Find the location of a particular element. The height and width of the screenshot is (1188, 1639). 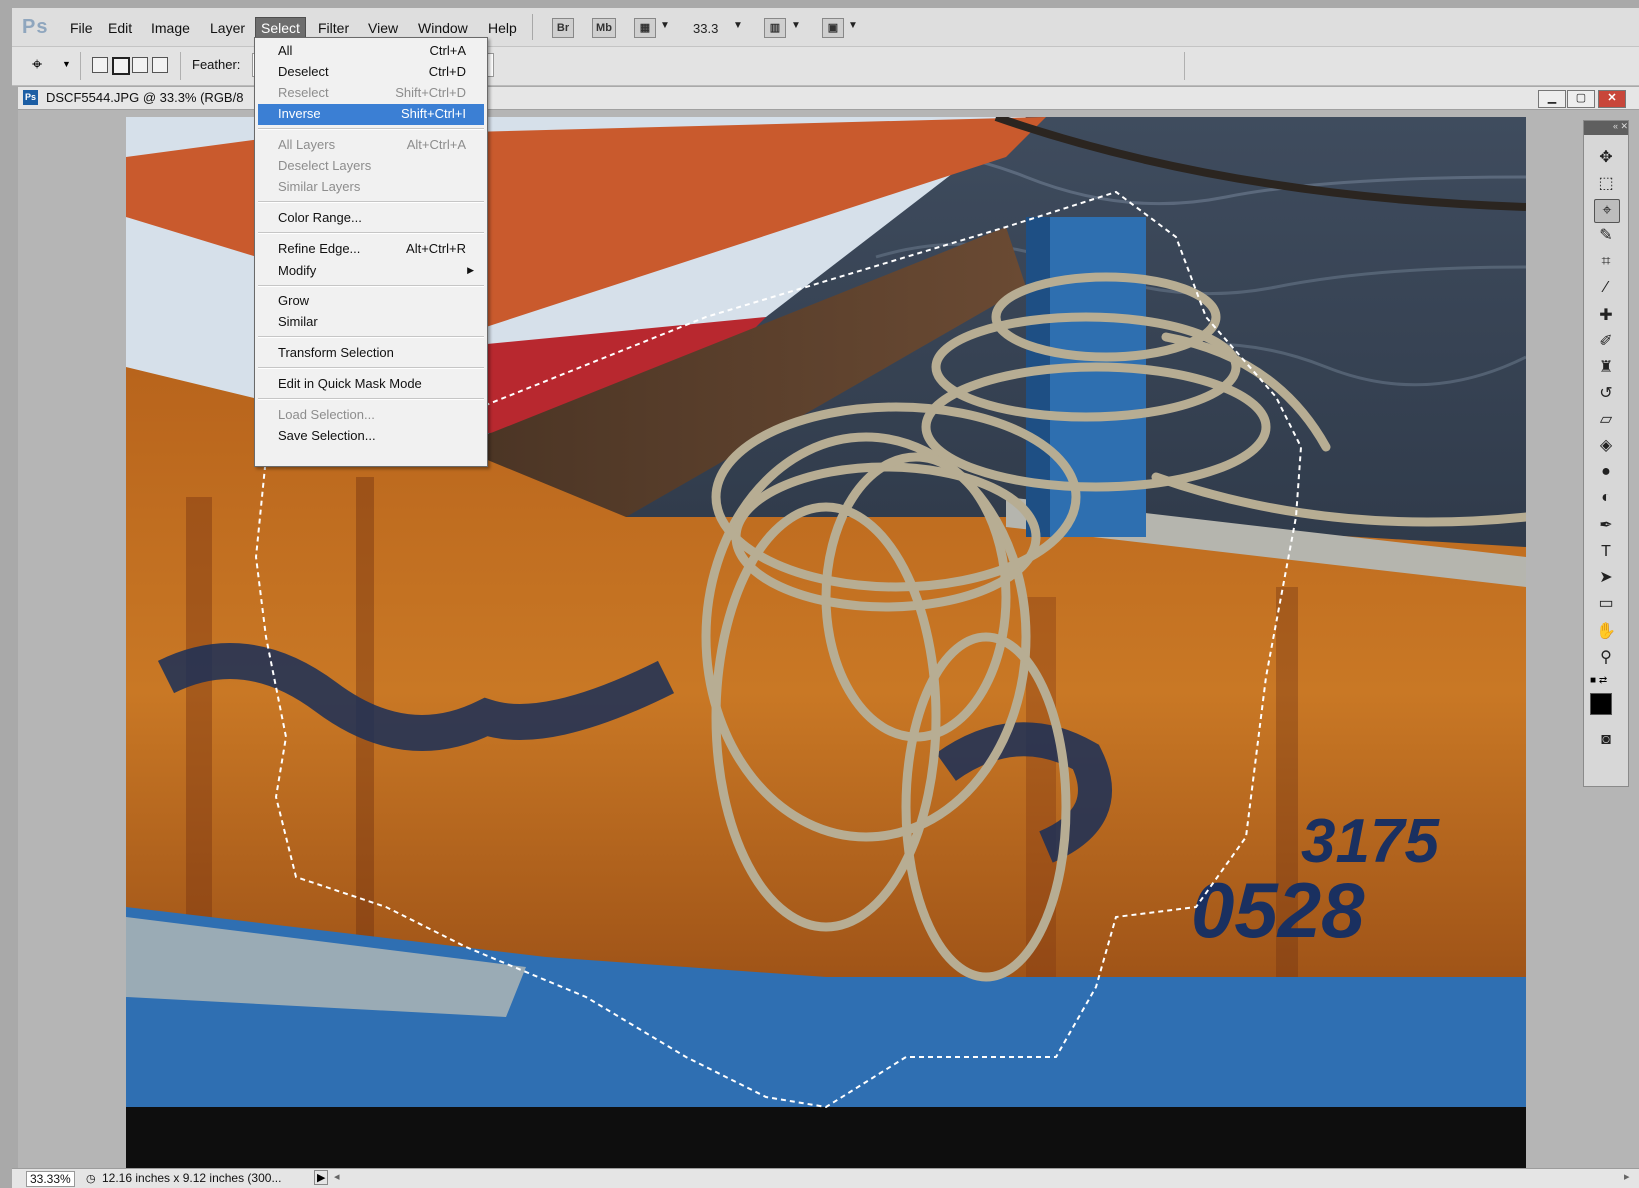

brush-tool-icon: ✐ is located at coordinates (1606, 342).